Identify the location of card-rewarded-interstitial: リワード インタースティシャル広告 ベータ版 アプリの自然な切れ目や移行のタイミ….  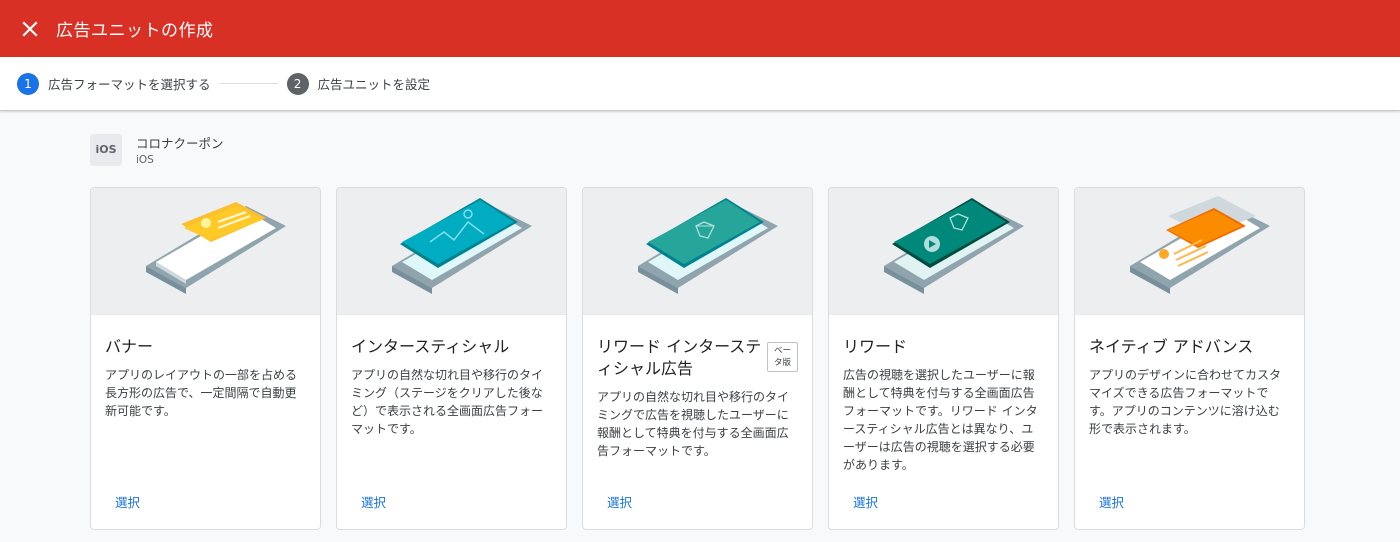
(697, 358).